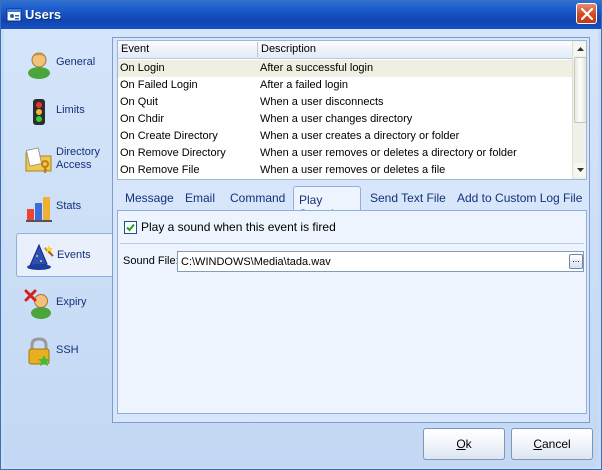 The image size is (602, 470). Describe the element at coordinates (74, 255) in the screenshot. I see `sidebar-item-label: Events` at that location.